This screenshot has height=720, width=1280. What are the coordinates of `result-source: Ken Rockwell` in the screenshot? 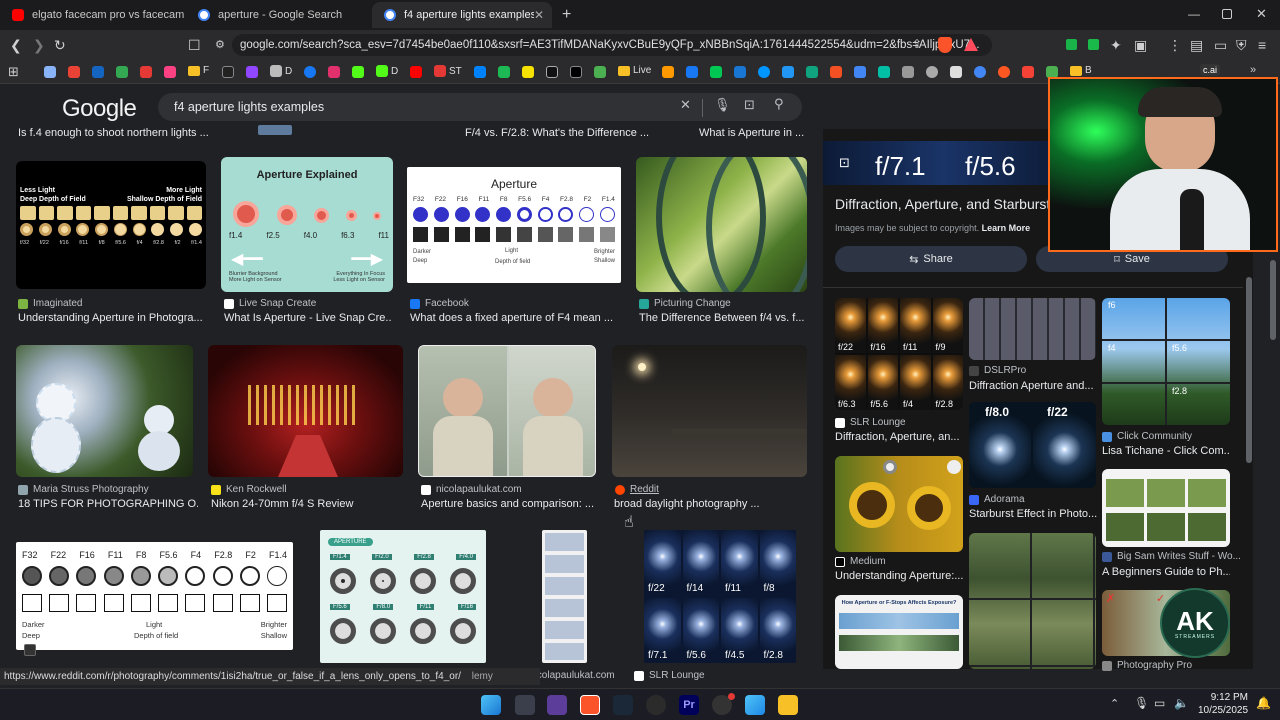 It's located at (249, 489).